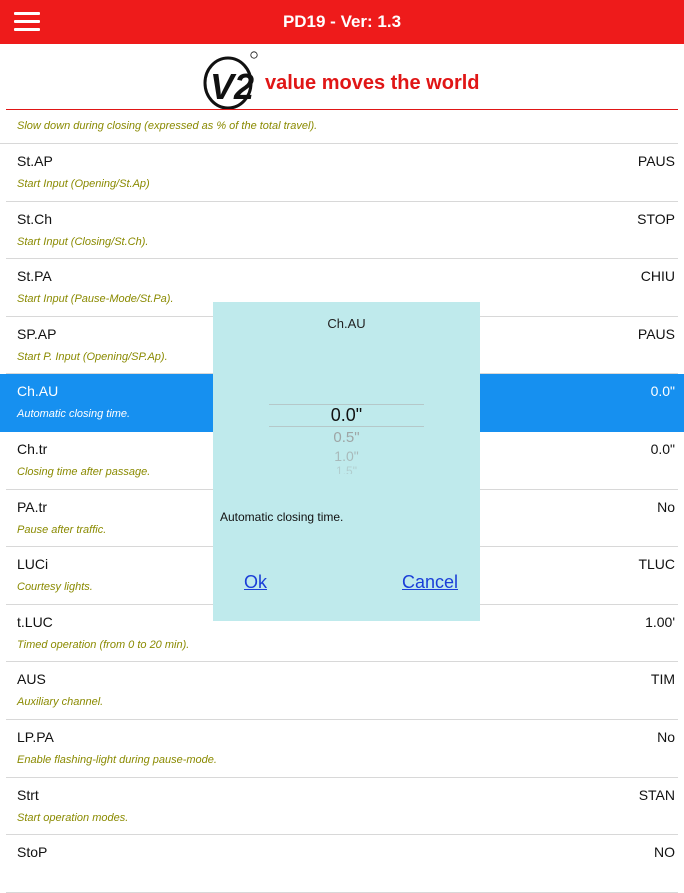 The width and height of the screenshot is (684, 893). I want to click on list-item-description: Closing time after passage., so click(84, 471).